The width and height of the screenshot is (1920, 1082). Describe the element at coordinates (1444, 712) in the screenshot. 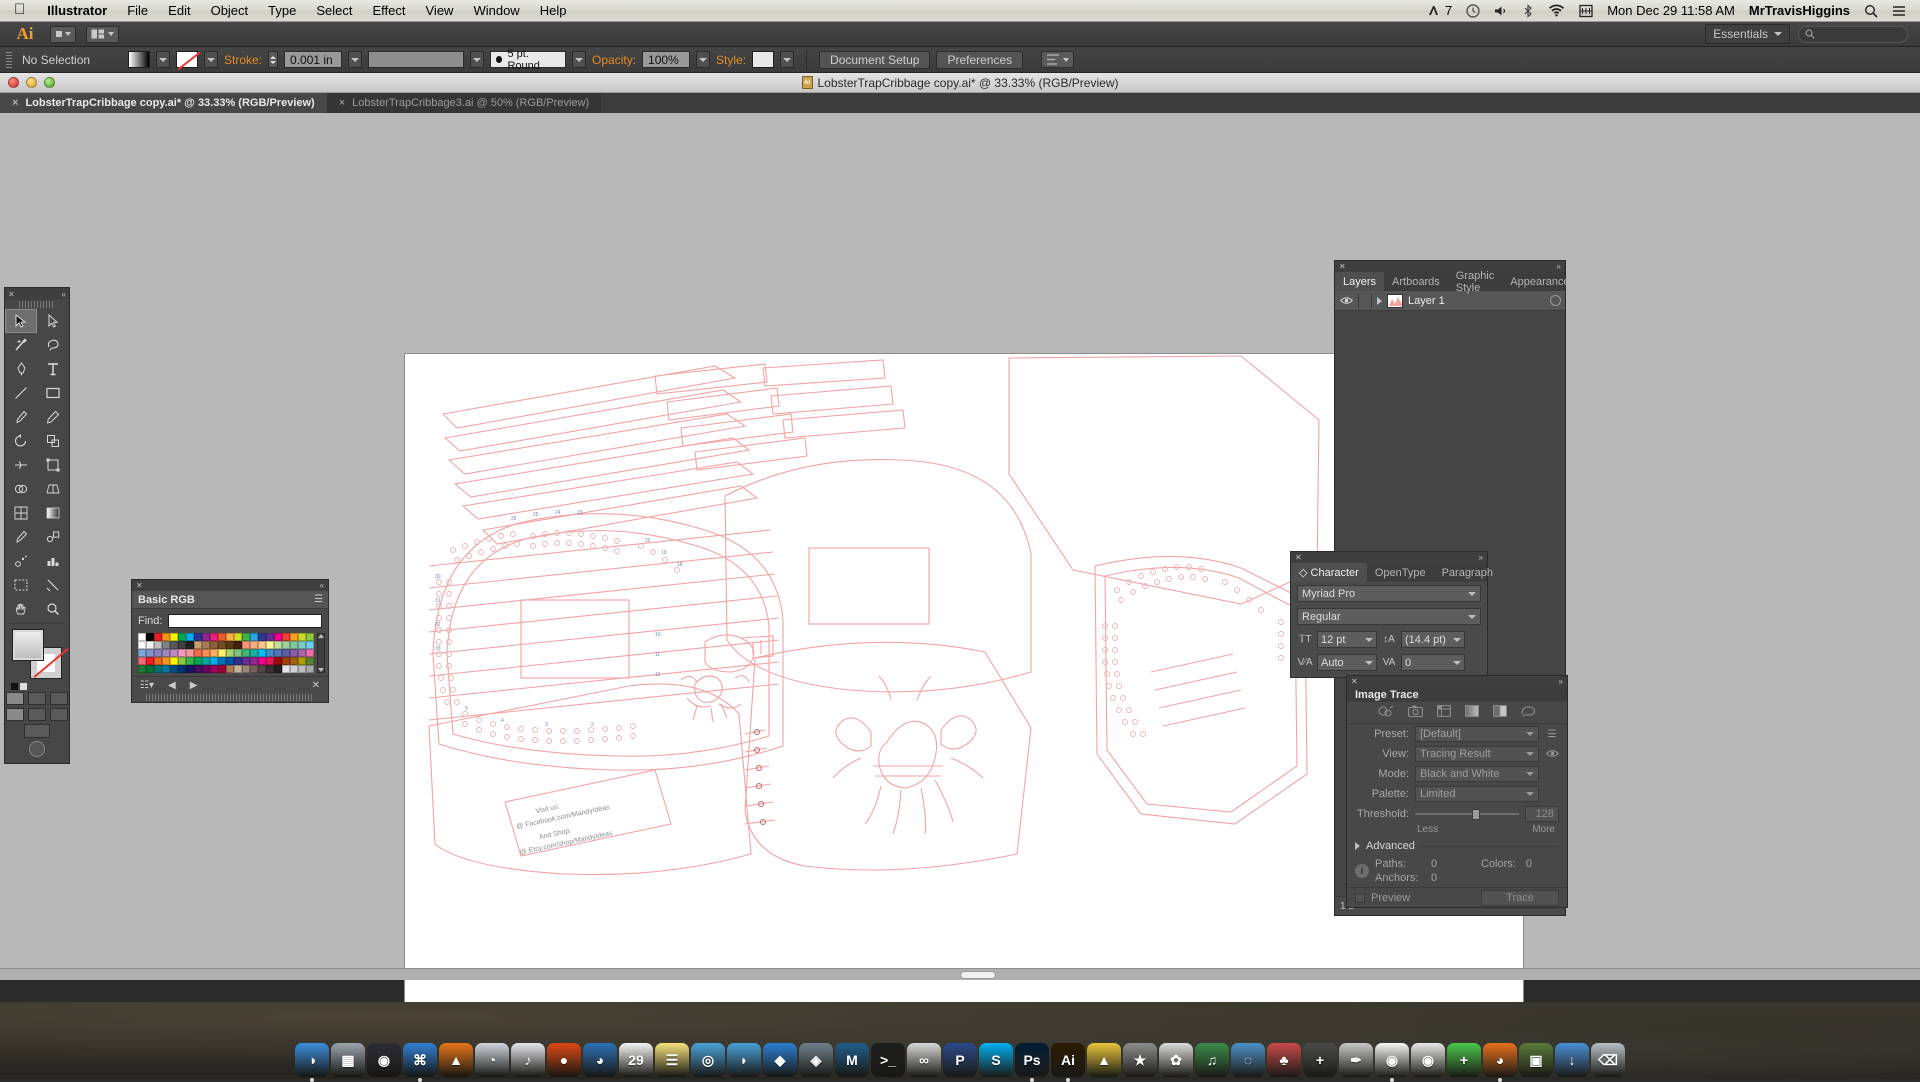

I see `low-fidelity-photo-icon` at that location.